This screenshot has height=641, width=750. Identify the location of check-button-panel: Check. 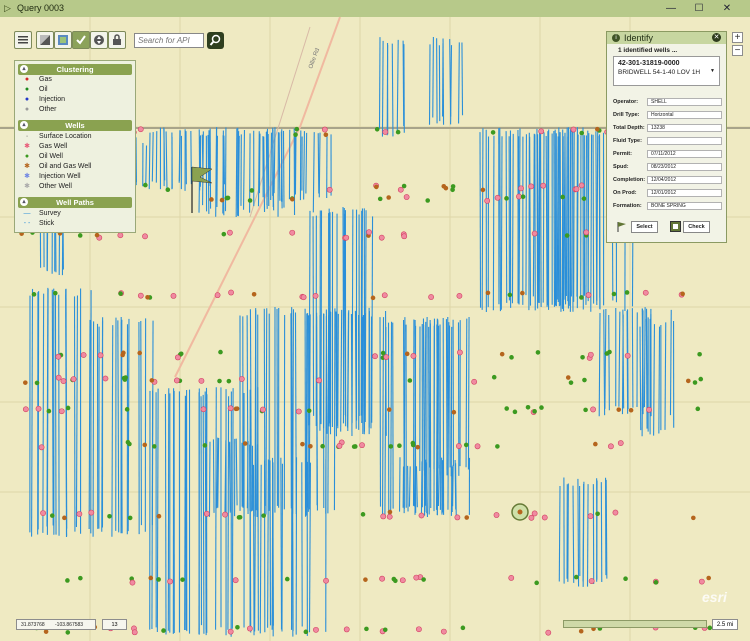
(696, 227).